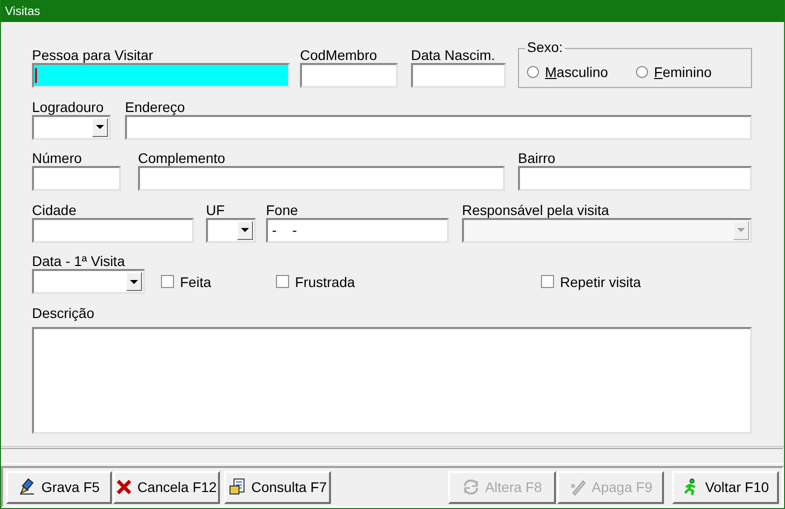 The width and height of the screenshot is (785, 509). Describe the element at coordinates (124, 487) in the screenshot. I see `cross-icon` at that location.